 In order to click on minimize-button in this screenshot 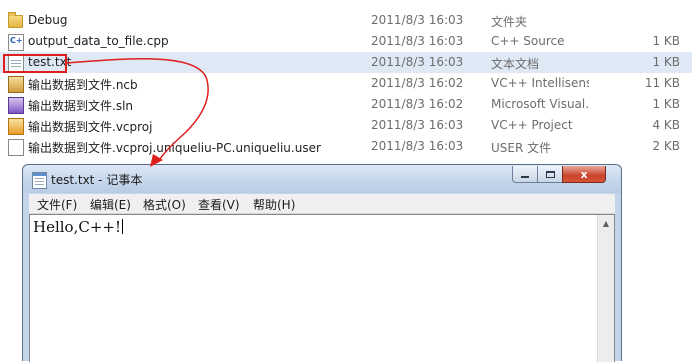, I will do `click(525, 174)`.